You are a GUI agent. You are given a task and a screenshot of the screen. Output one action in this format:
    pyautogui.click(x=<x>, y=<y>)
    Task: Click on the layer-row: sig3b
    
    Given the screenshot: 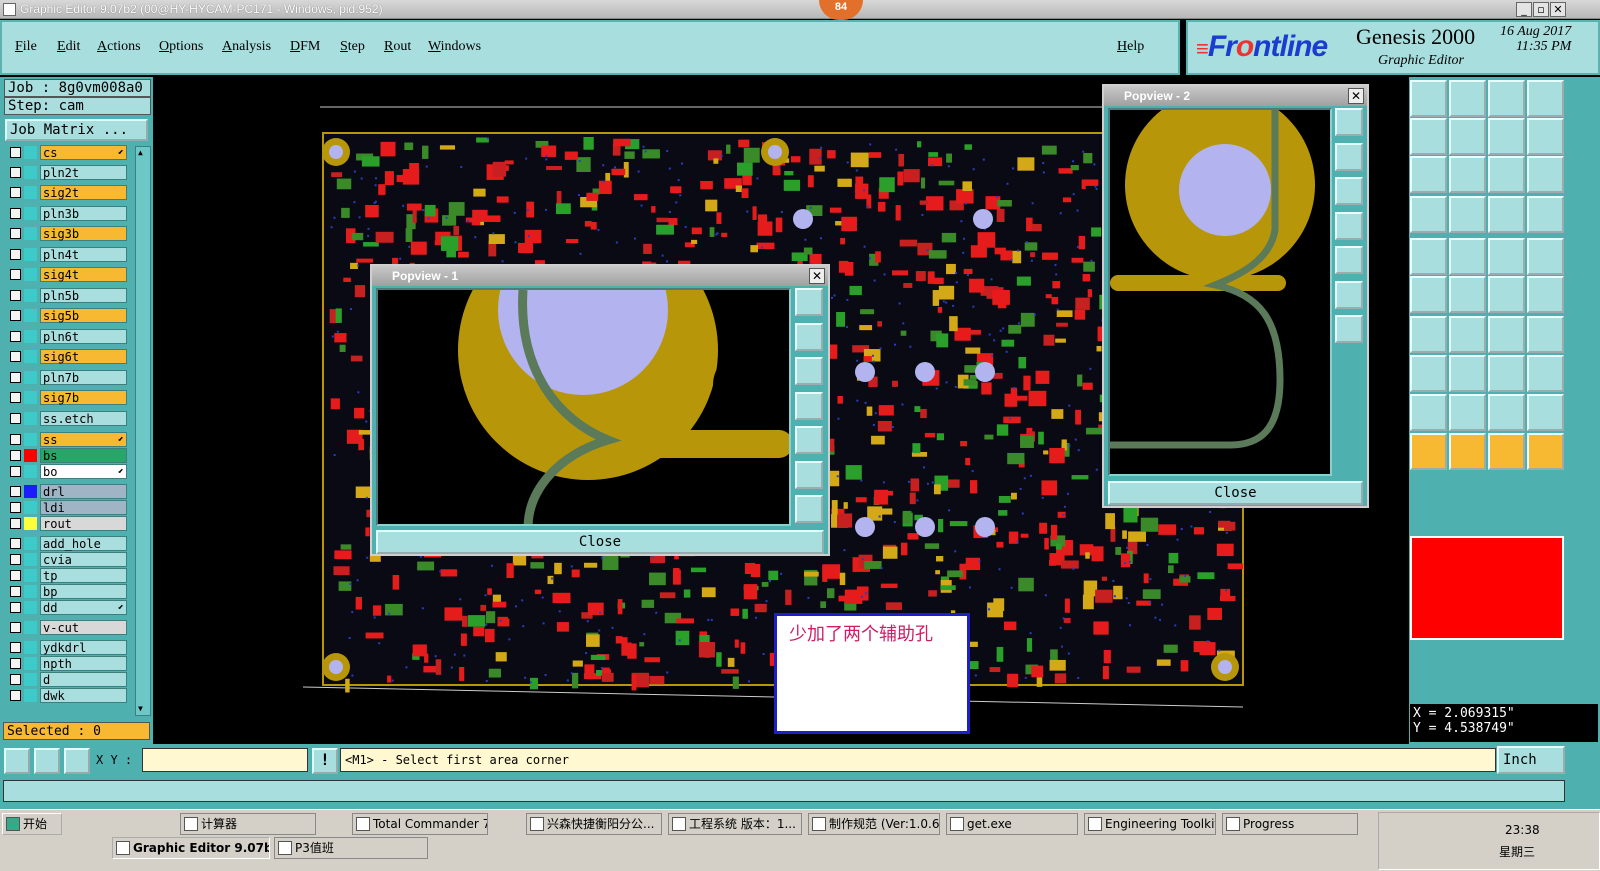 What is the action you would take?
    pyautogui.click(x=67, y=233)
    